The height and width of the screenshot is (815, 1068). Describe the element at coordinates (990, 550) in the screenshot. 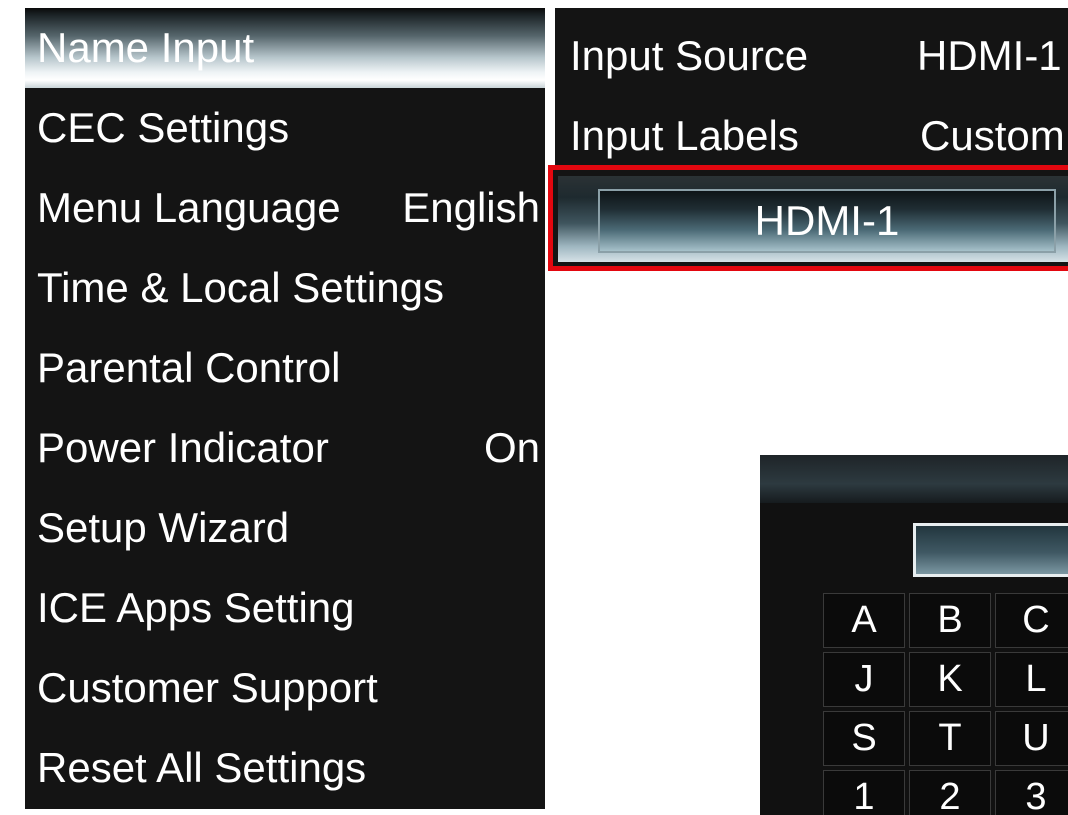

I see `keyboard-text-input` at that location.